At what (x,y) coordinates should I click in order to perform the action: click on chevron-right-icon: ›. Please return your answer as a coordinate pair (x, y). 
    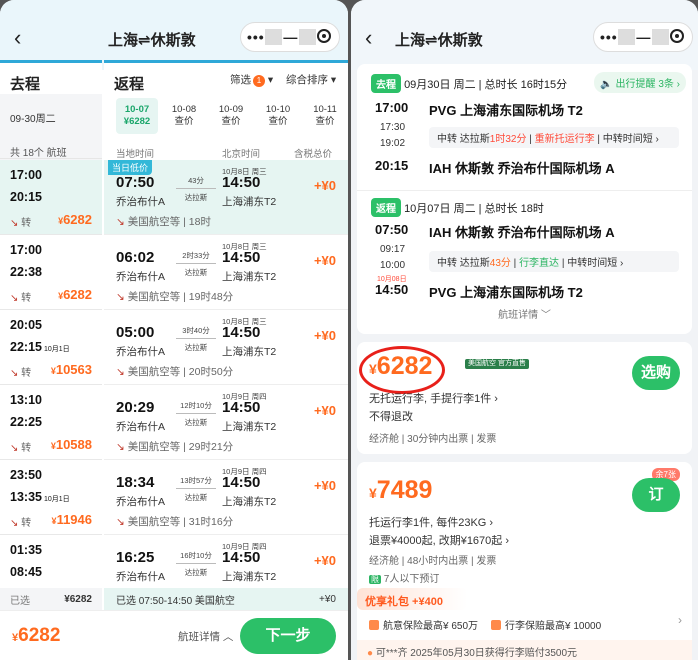
    Looking at the image, I should click on (680, 620).